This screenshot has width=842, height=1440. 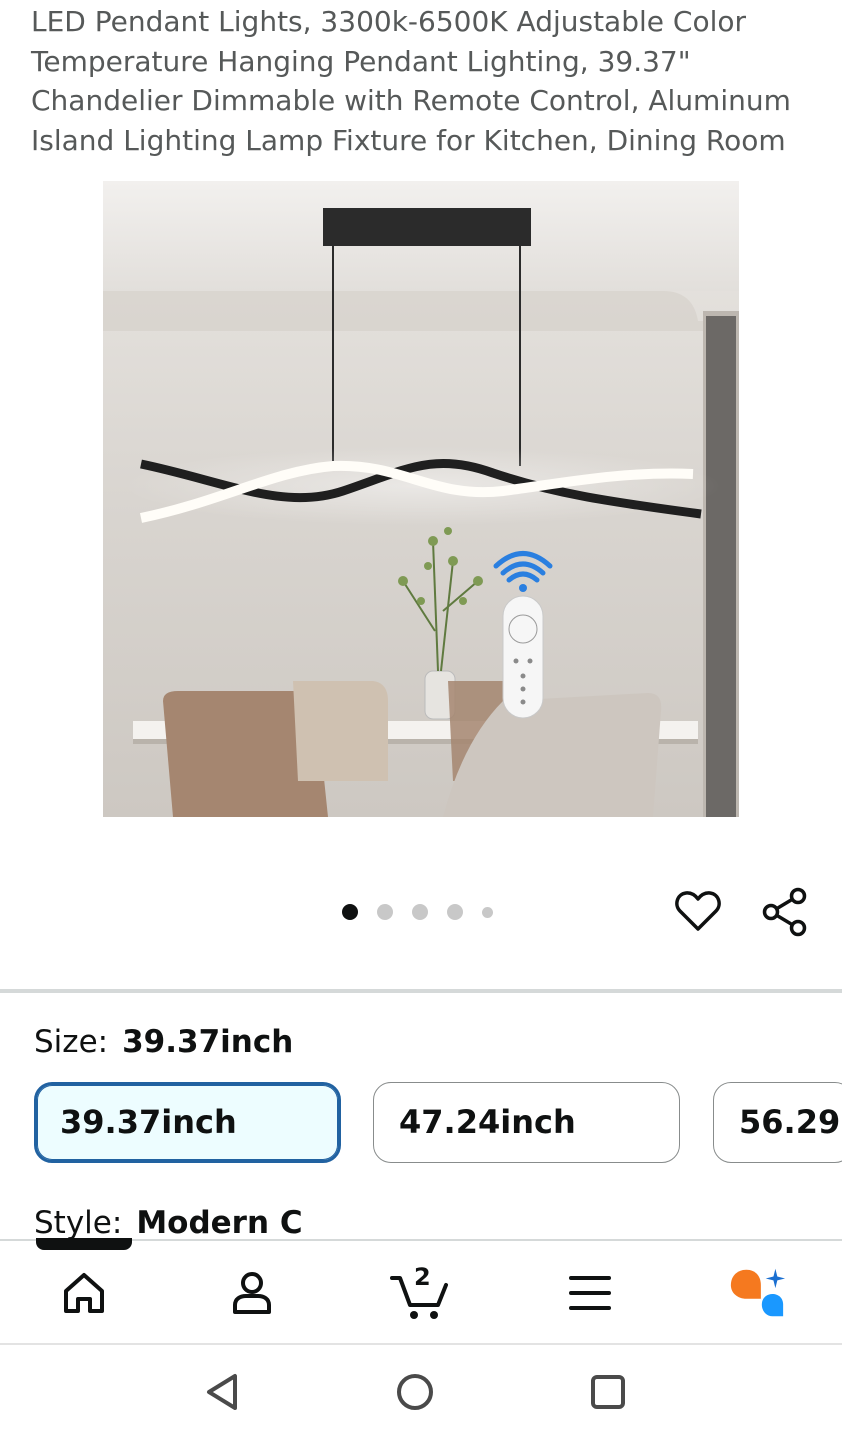 I want to click on share-icon, so click(x=784, y=912).